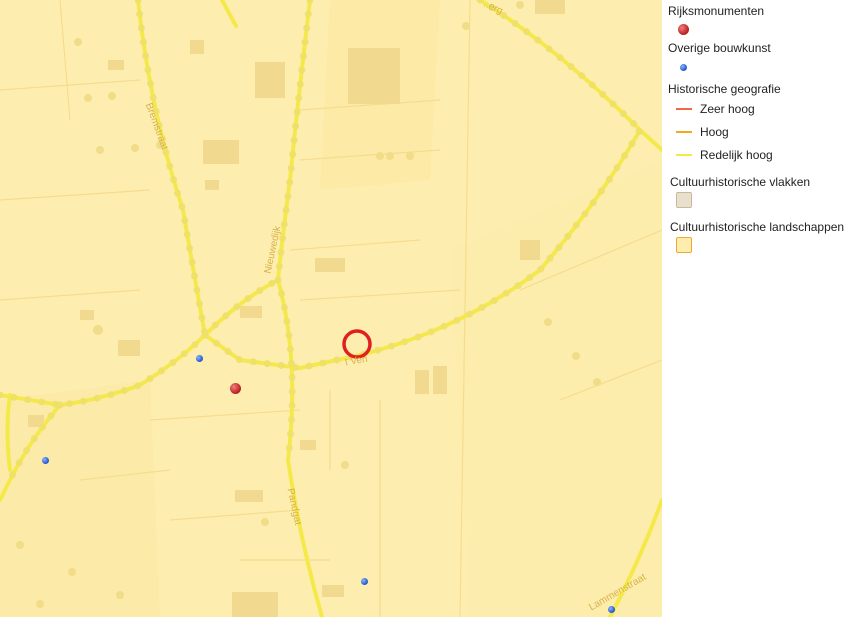  What do you see at coordinates (683, 67) in the screenshot?
I see `bouwkunst-legend-icon` at bounding box center [683, 67].